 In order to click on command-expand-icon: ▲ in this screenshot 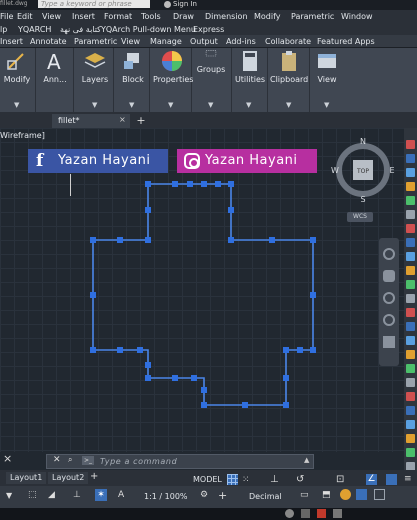, I will do `click(306, 460)`.